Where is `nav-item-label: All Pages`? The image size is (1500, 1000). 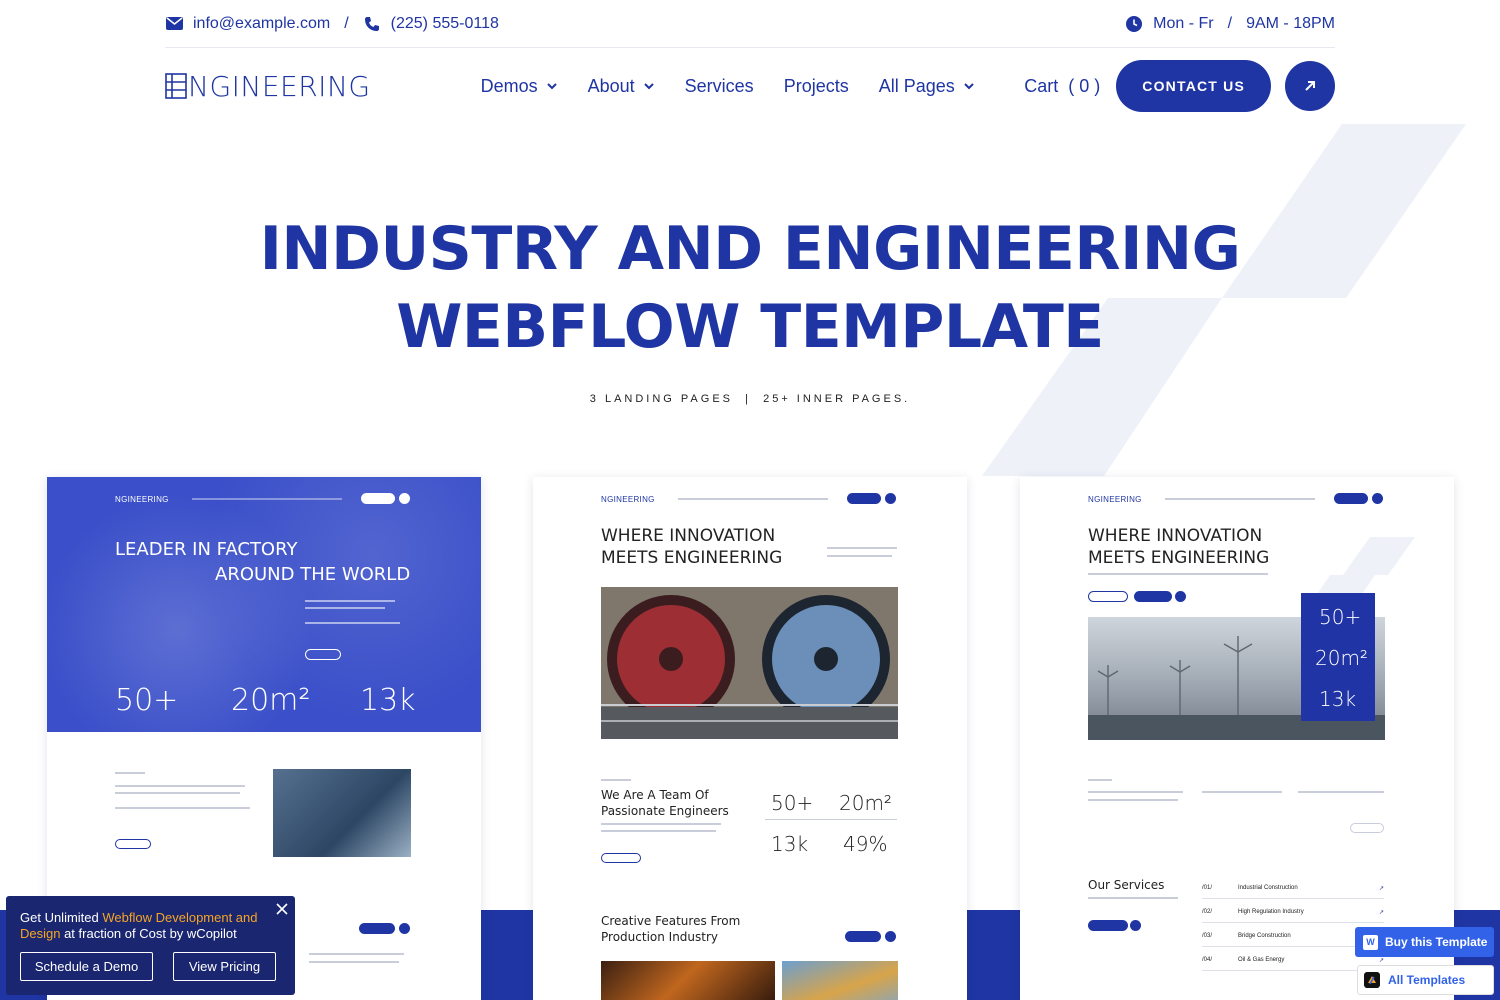
nav-item-label: All Pages is located at coordinates (916, 85).